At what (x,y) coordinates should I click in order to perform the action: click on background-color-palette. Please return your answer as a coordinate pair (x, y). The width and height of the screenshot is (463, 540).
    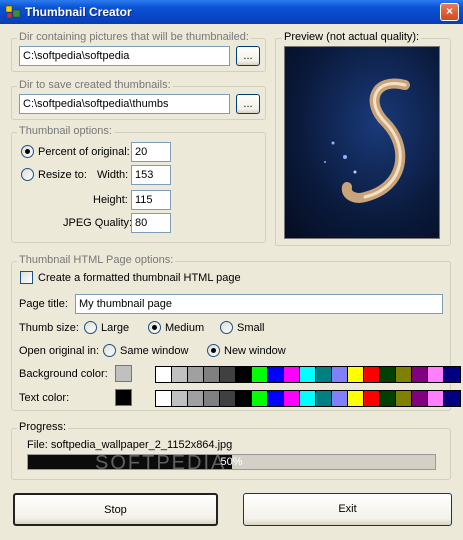
    Looking at the image, I should click on (308, 374).